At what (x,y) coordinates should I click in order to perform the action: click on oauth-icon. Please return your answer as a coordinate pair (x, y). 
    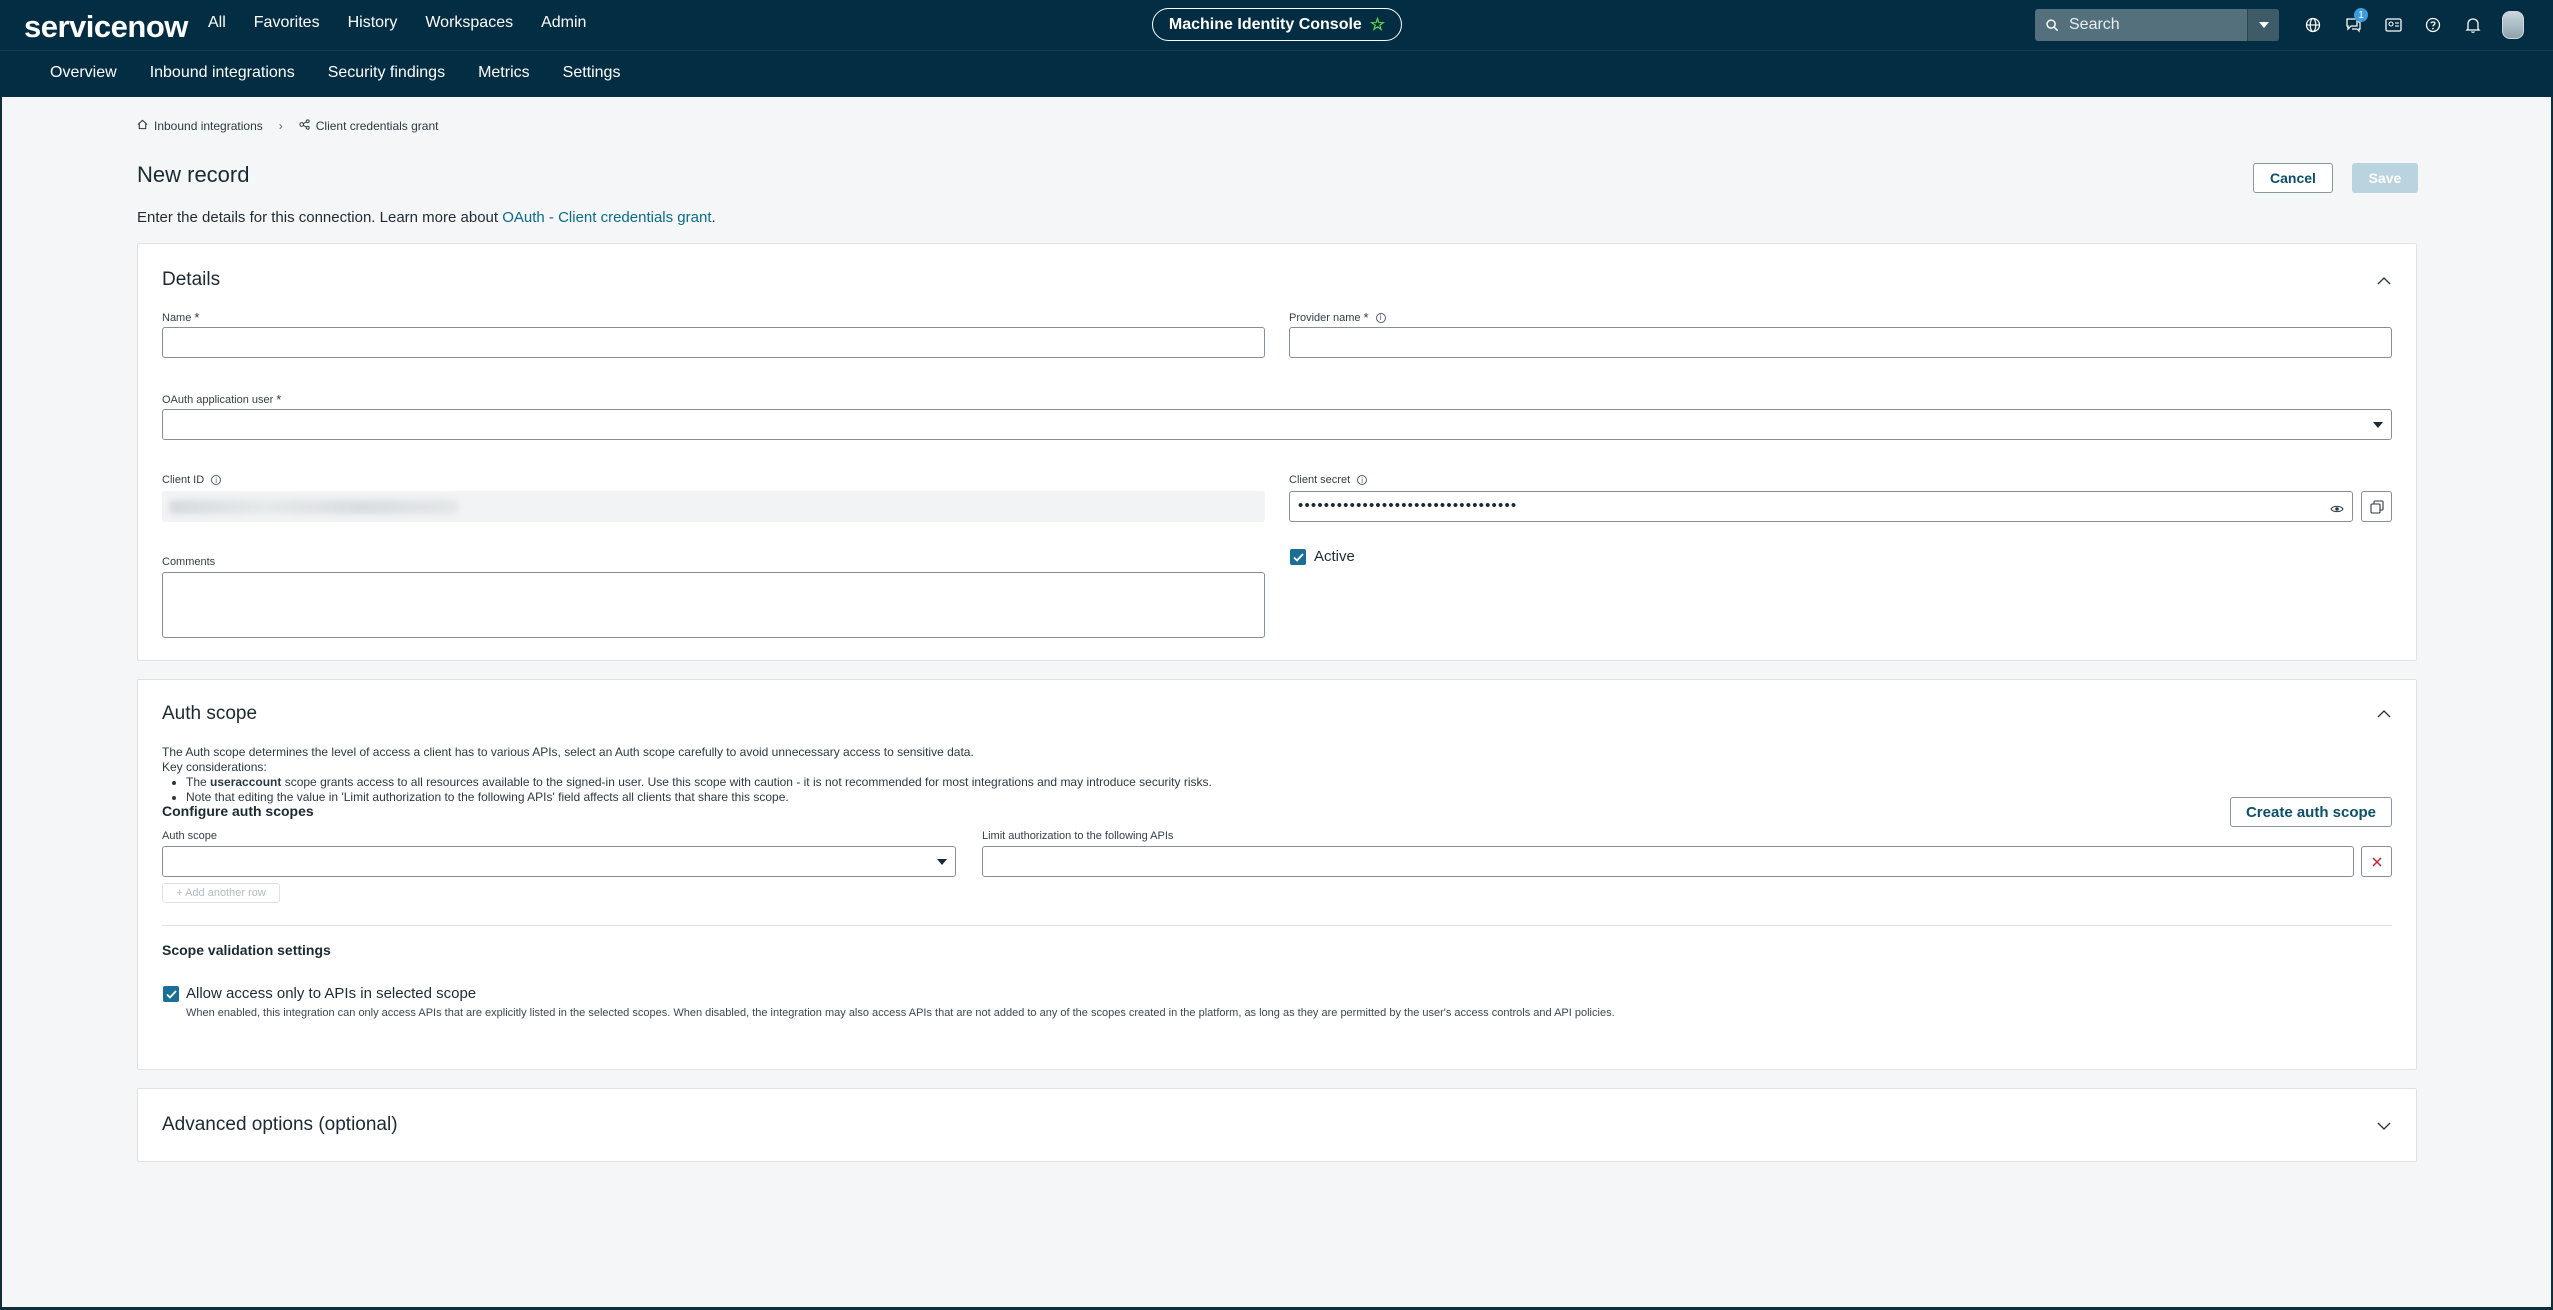
    Looking at the image, I should click on (304, 126).